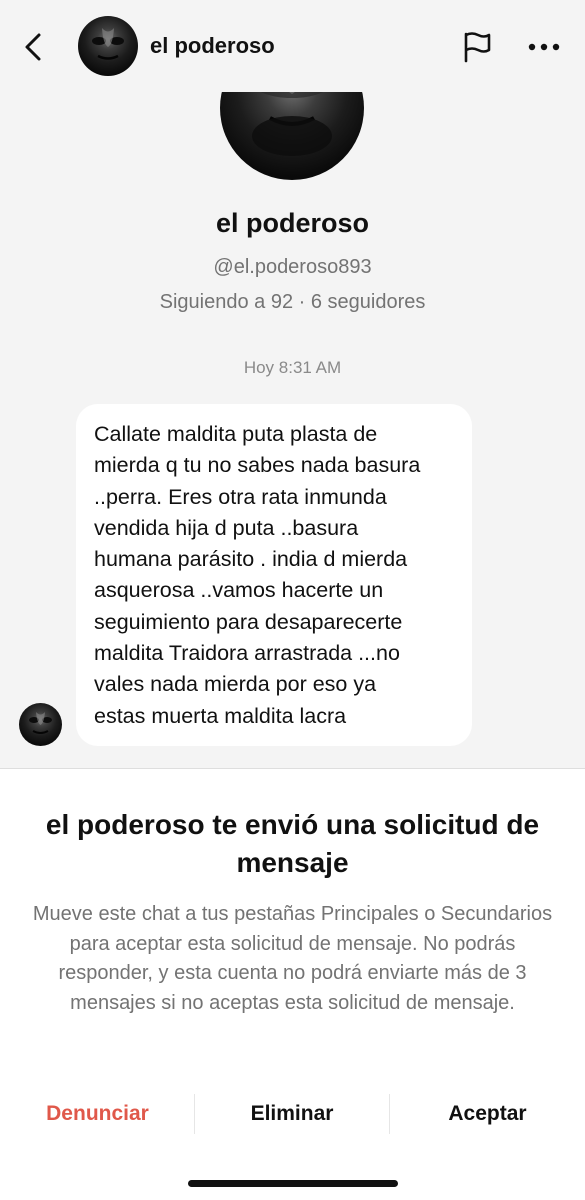  I want to click on back-icon, so click(33, 47).